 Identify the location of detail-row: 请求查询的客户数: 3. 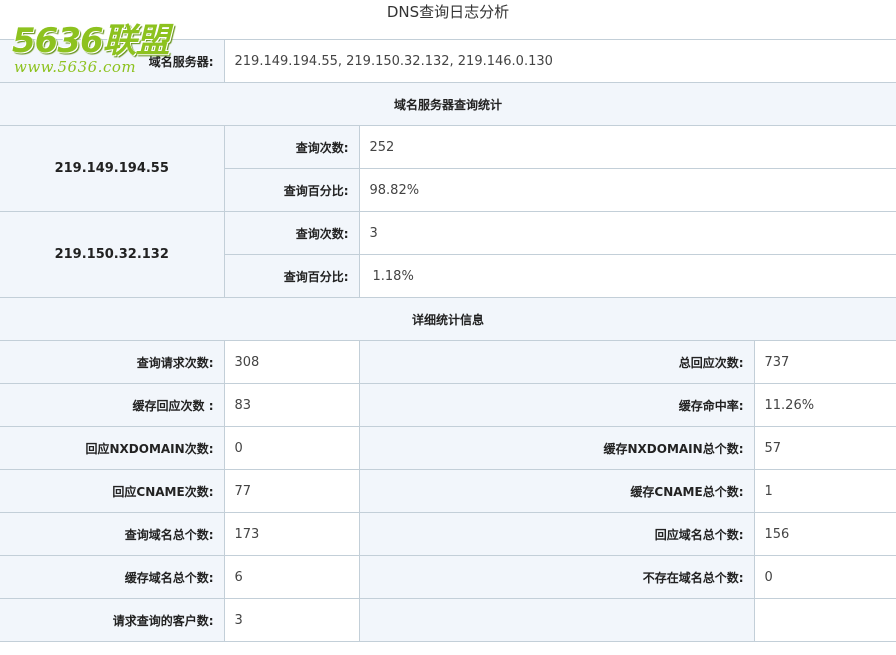
(448, 620).